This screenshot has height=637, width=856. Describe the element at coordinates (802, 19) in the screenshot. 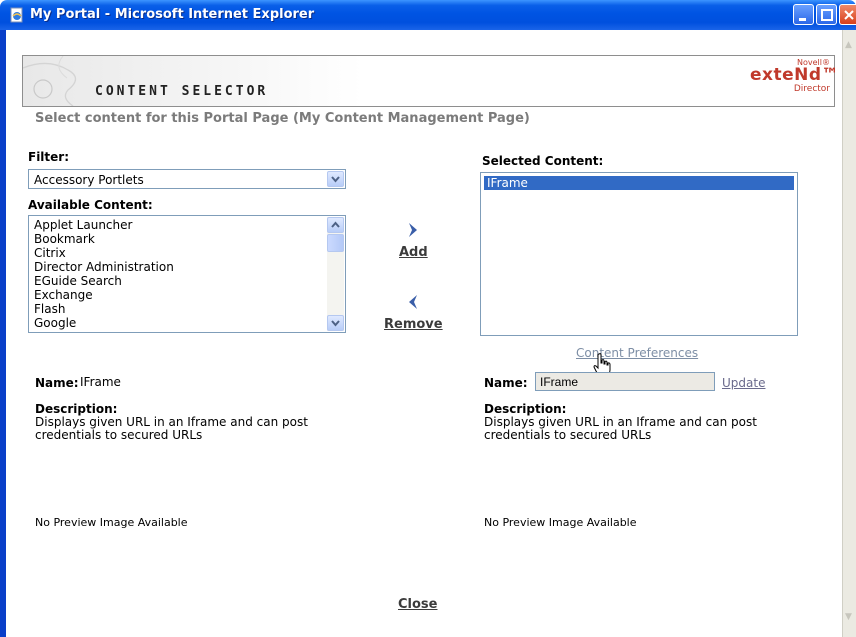

I see `minimize-icon` at that location.